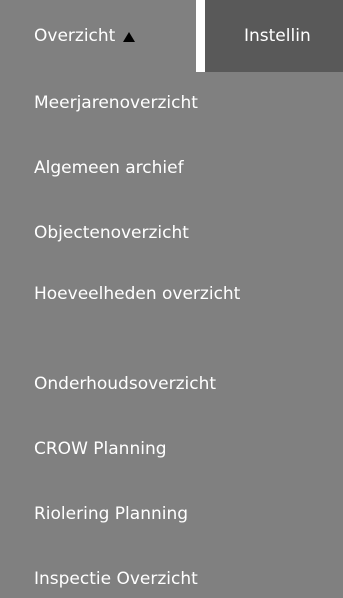 Image resolution: width=343 pixels, height=598 pixels. What do you see at coordinates (183, 233) in the screenshot?
I see `menu-item-objectenoverzicht: Objectenoverzicht` at bounding box center [183, 233].